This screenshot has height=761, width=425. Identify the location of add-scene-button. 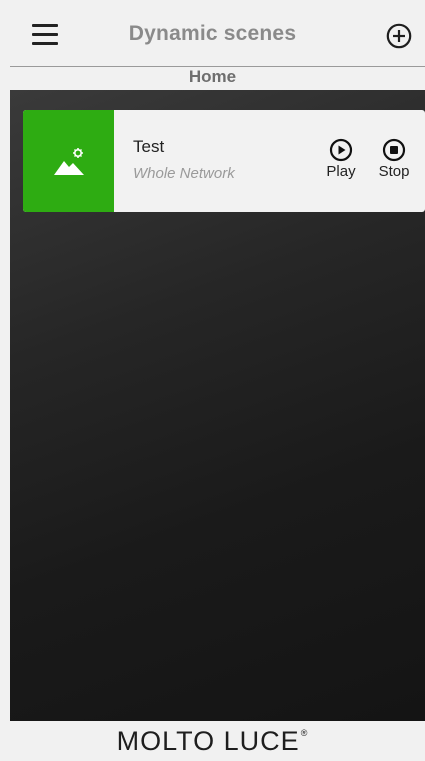
(399, 36).